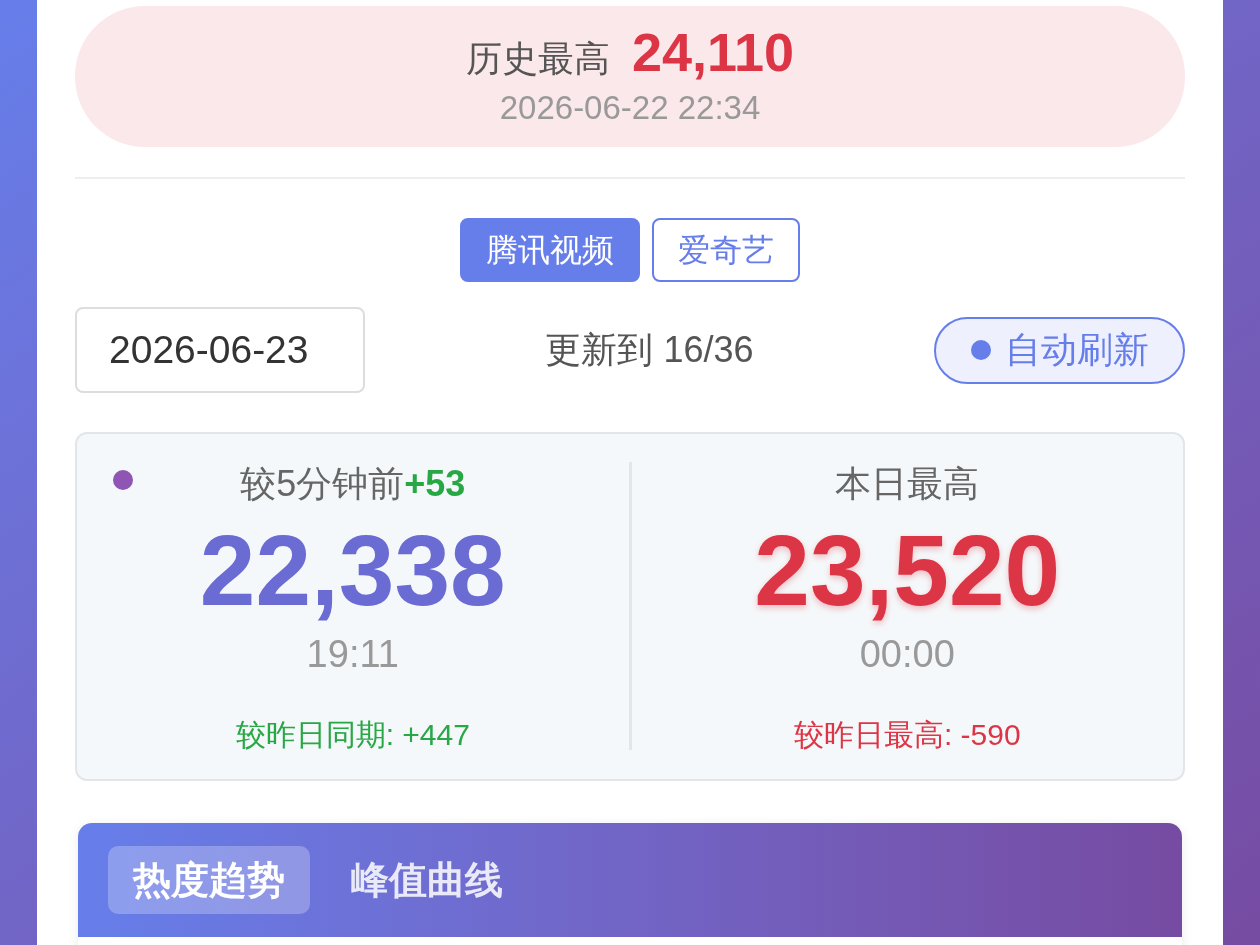  Describe the element at coordinates (907, 735) in the screenshot. I see `stat-comparison: 较昨日最高: -590` at that location.